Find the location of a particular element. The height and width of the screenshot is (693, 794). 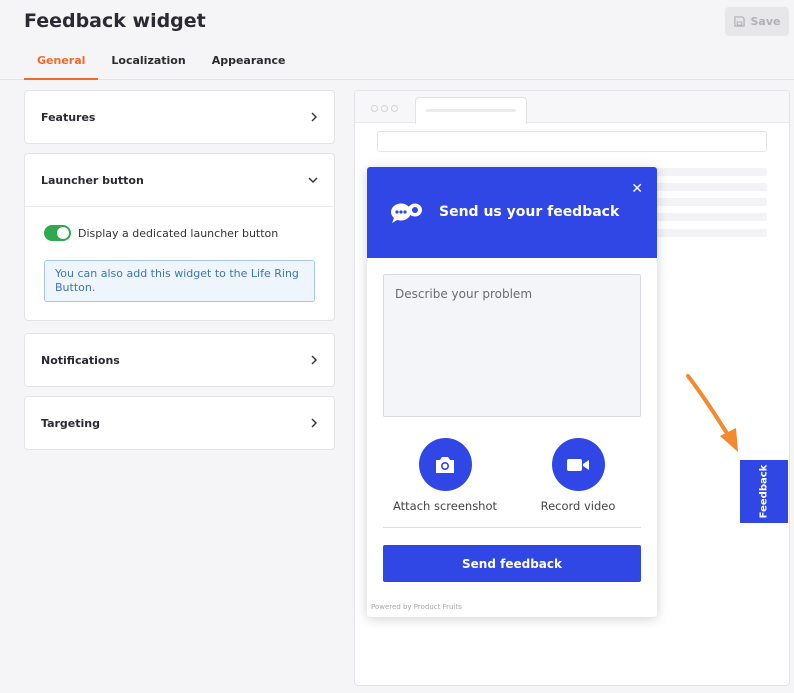

video-camera-icon is located at coordinates (578, 464).